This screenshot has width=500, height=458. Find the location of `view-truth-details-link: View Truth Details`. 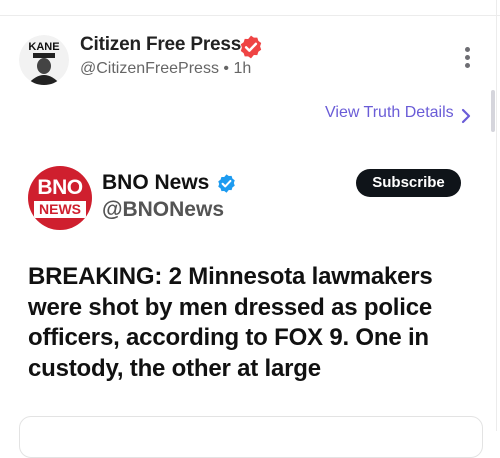

view-truth-details-link: View Truth Details is located at coordinates (389, 113).